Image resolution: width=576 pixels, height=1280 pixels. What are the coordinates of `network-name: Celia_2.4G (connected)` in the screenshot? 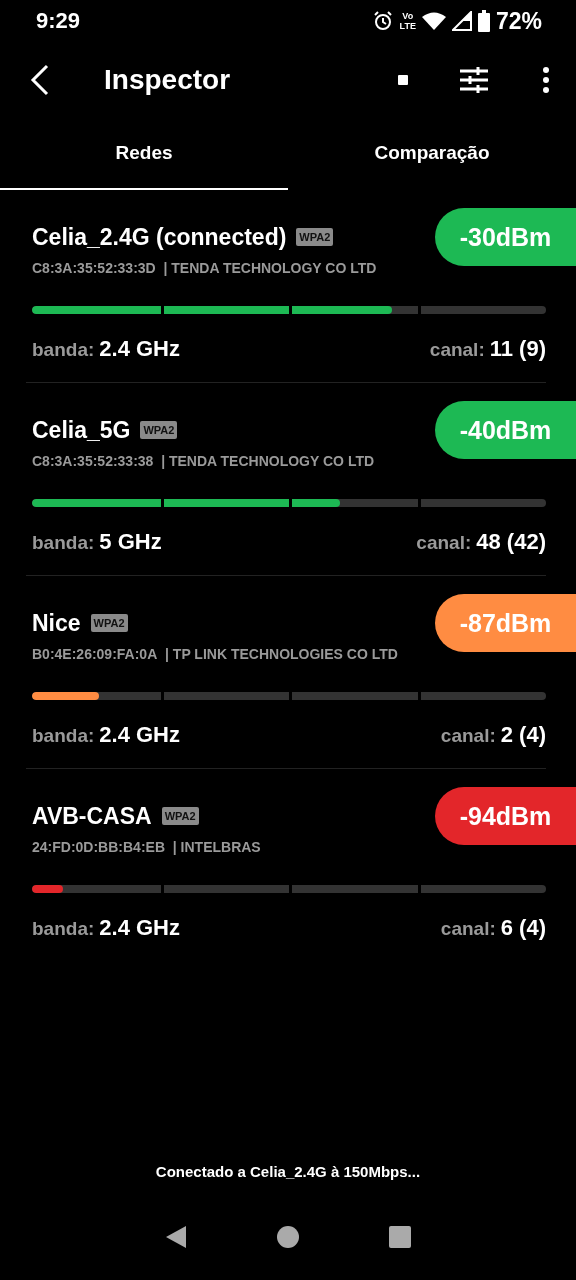 It's located at (159, 237).